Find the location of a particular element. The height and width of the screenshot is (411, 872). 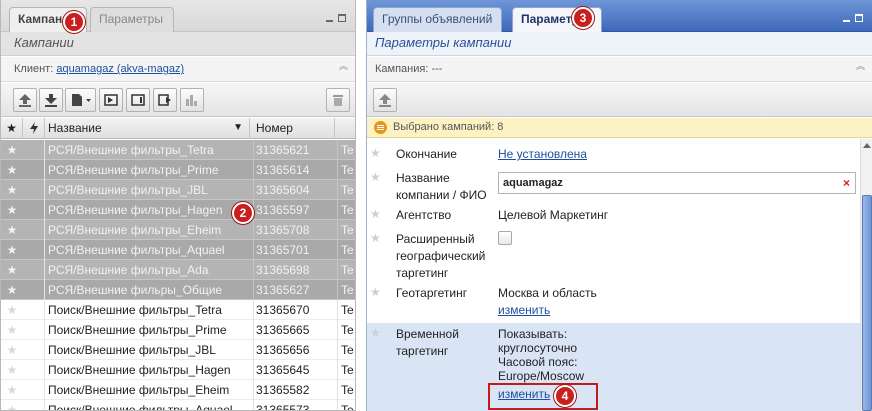

play-icon is located at coordinates (164, 100).